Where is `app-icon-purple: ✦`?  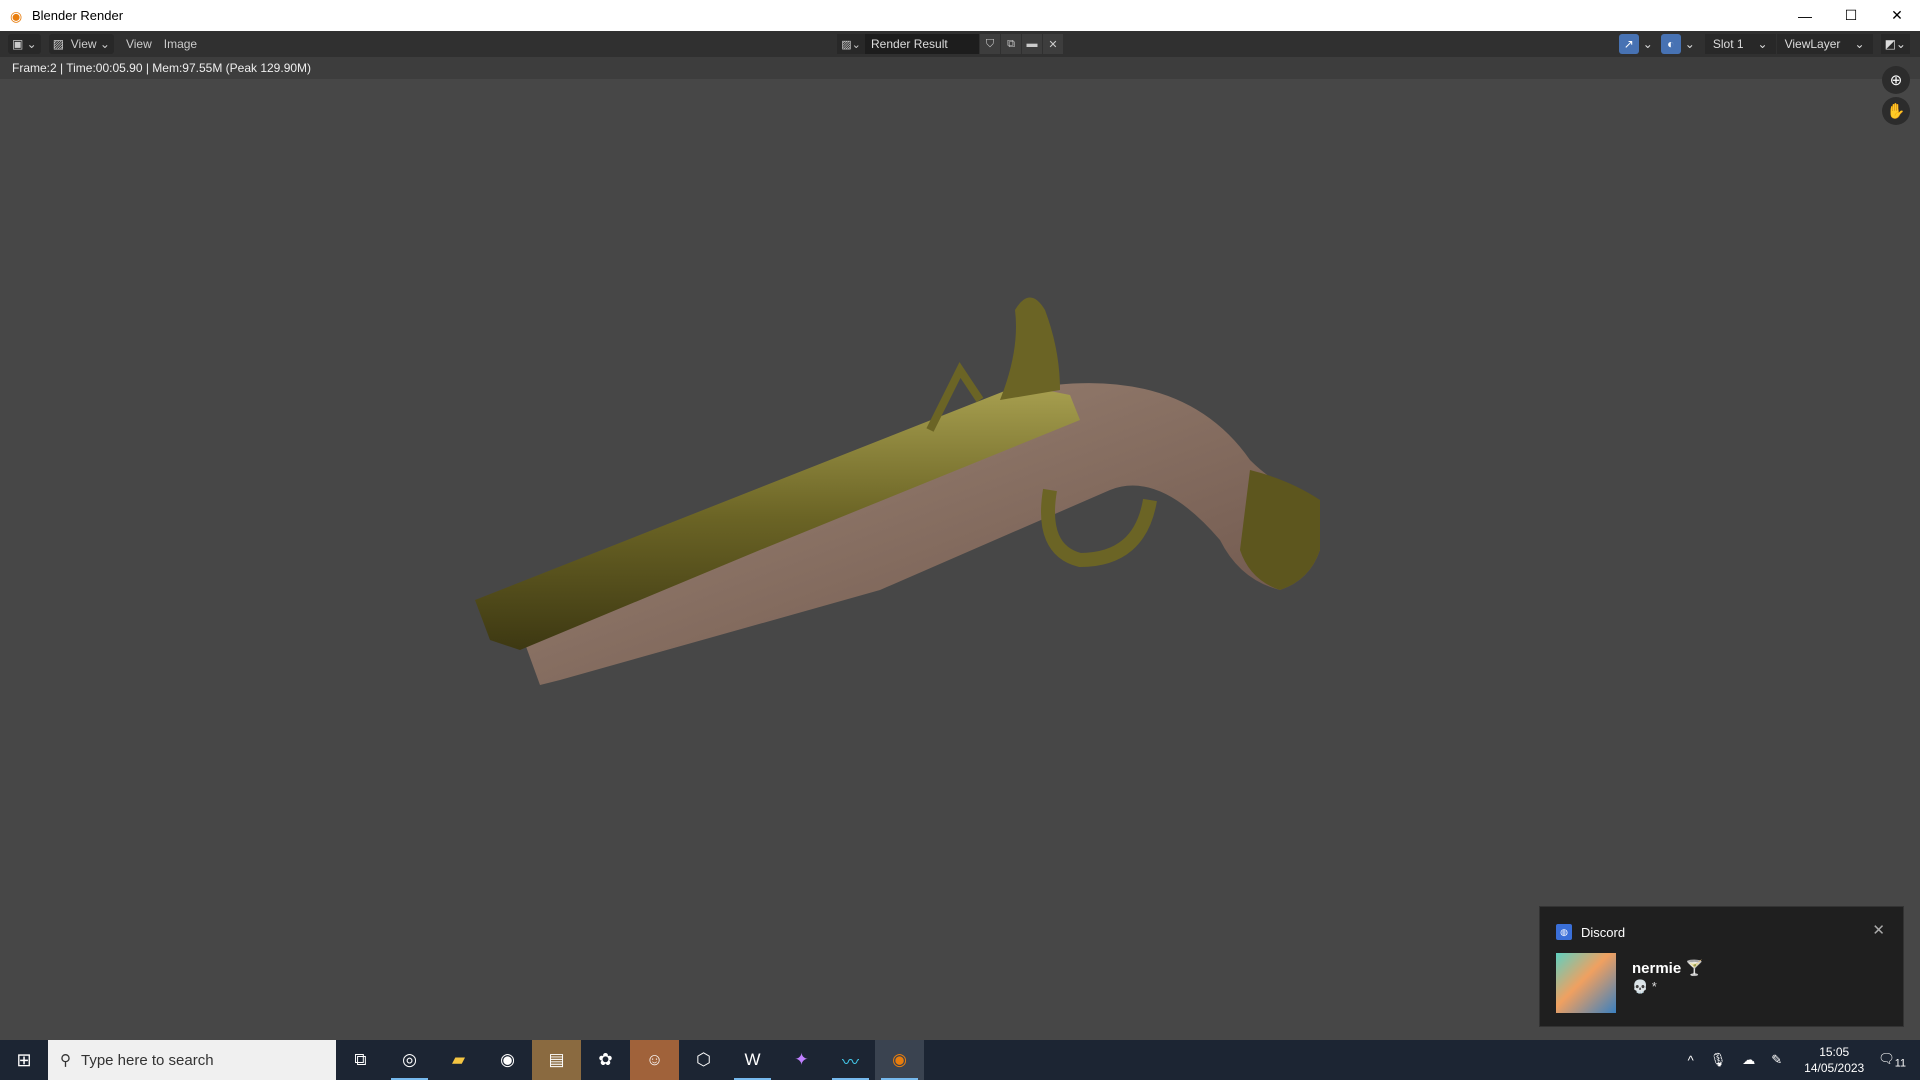
app-icon-purple: ✦ is located at coordinates (801, 1060).